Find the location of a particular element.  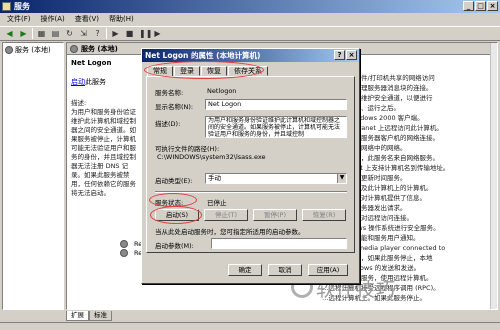

minimize-button: _ is located at coordinates (468, 6).